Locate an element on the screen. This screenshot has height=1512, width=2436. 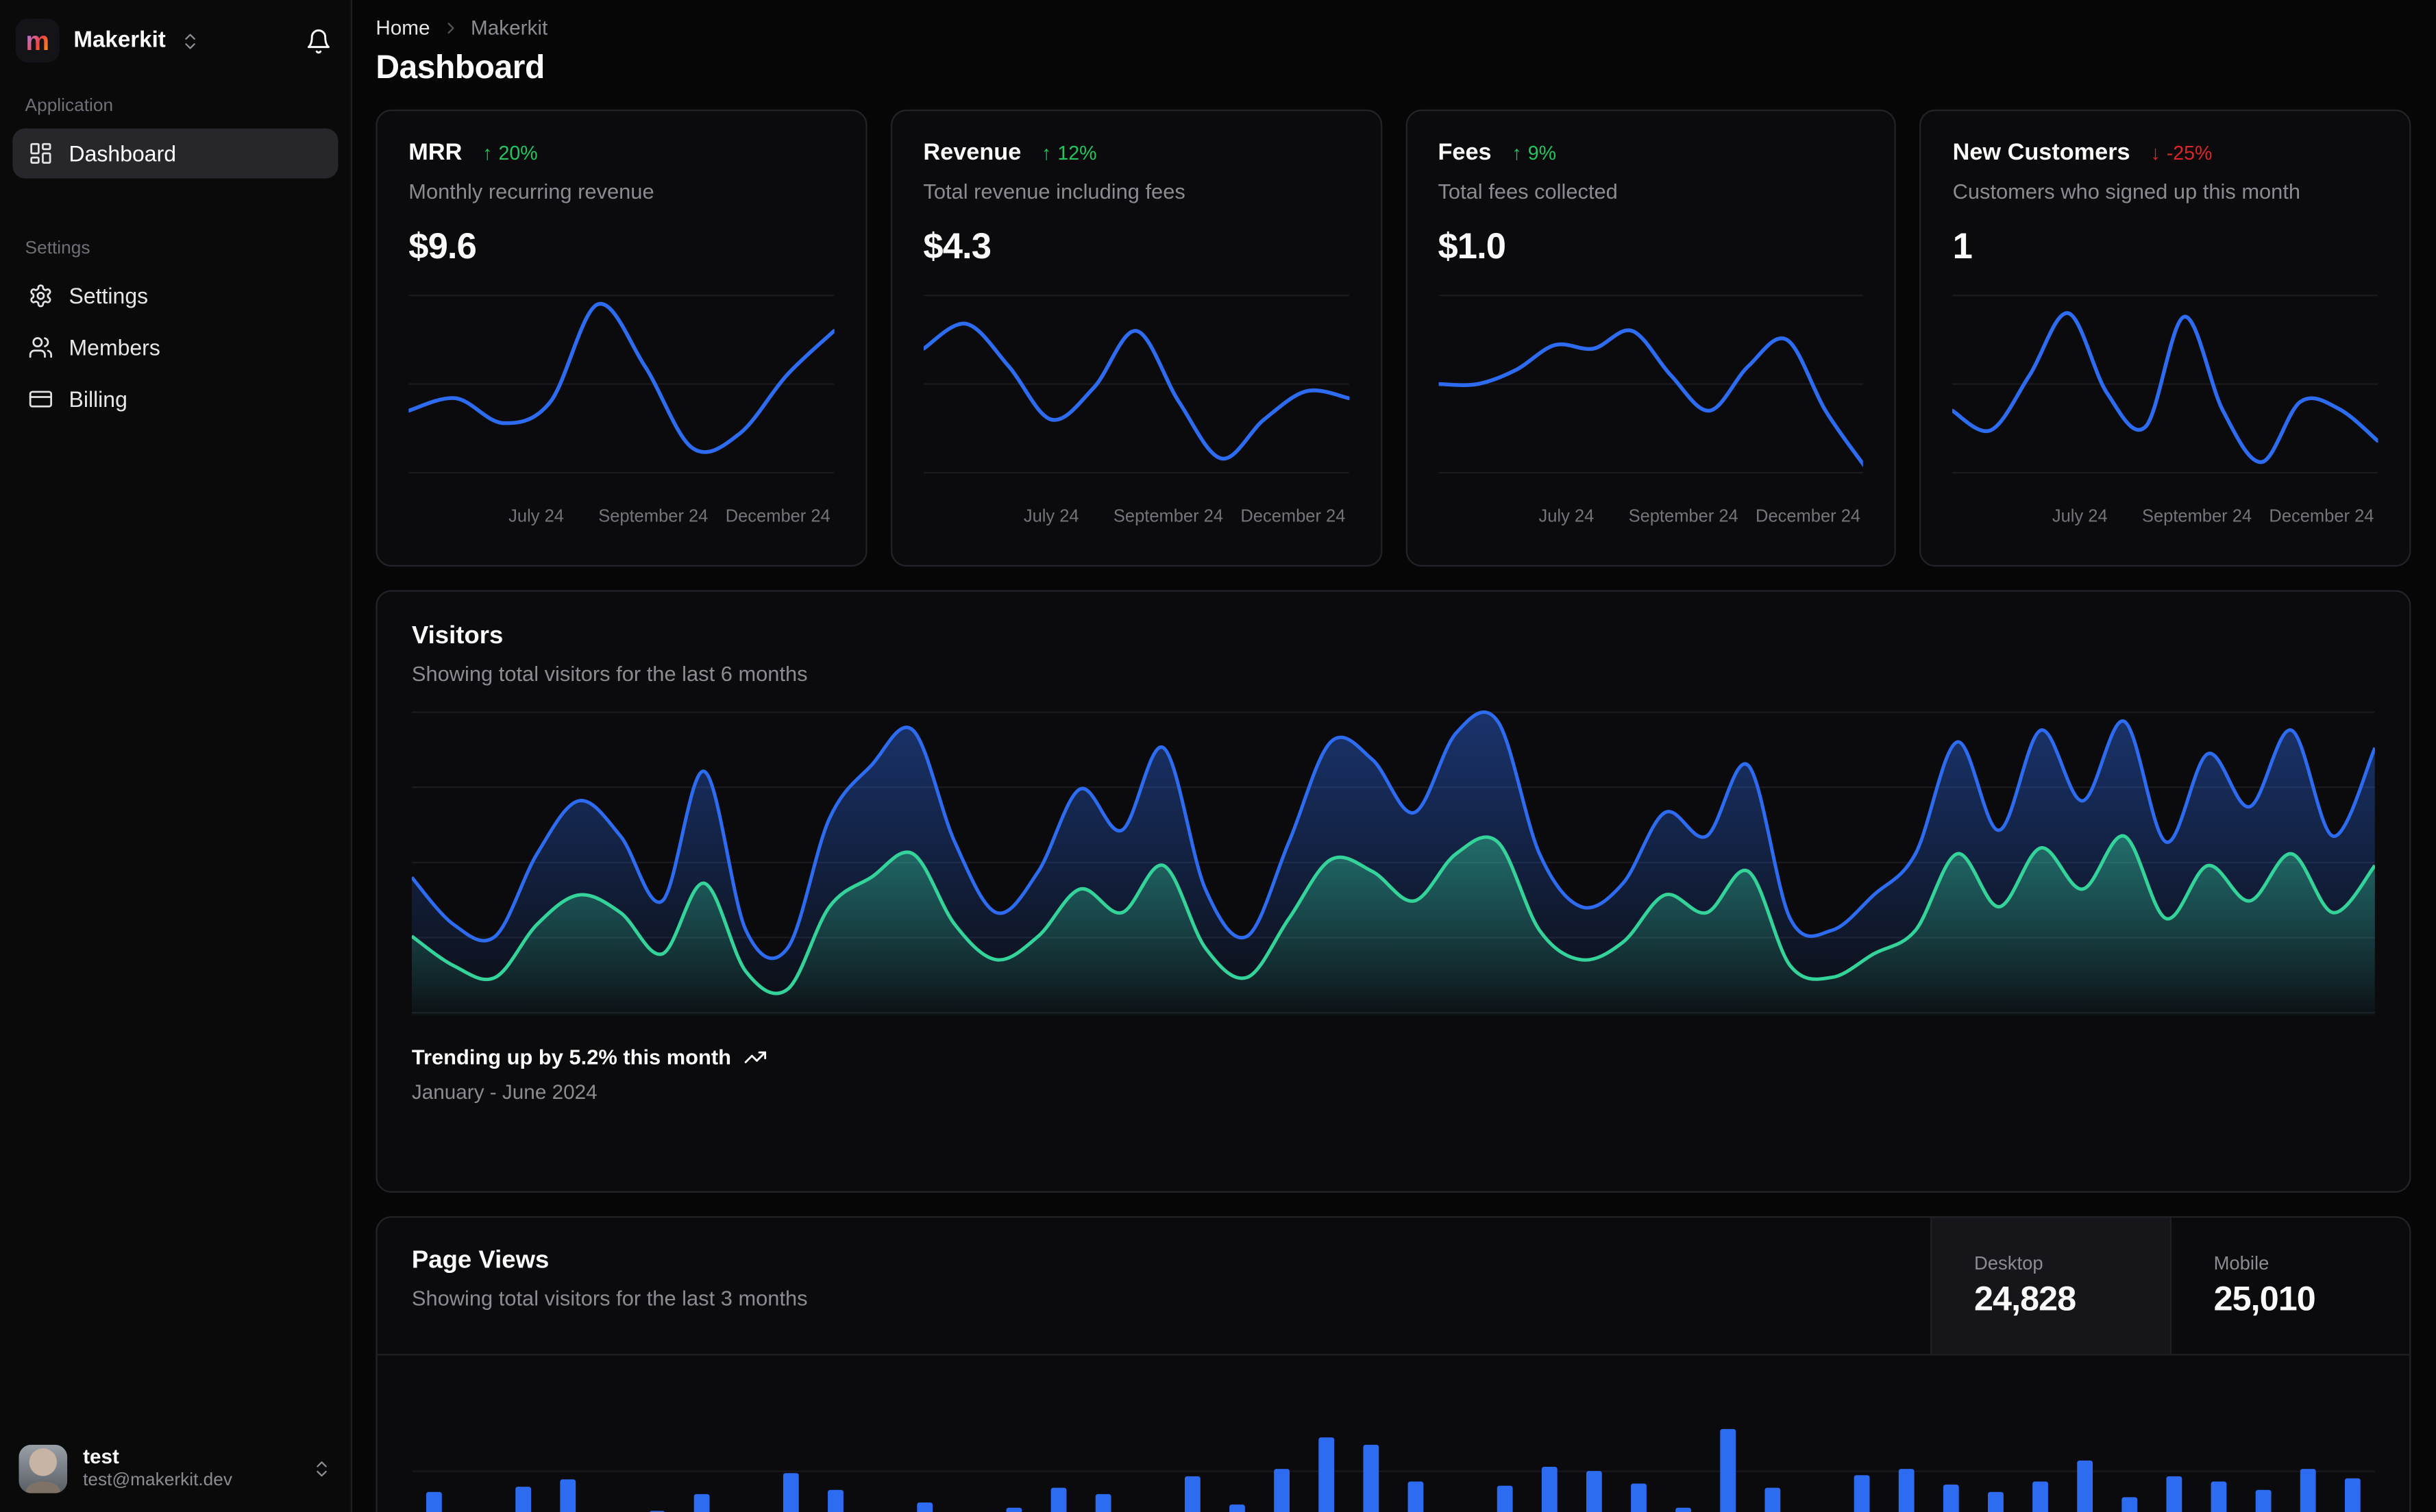
toggle-desktop: Desktop 24,828 is located at coordinates (2050, 1286).